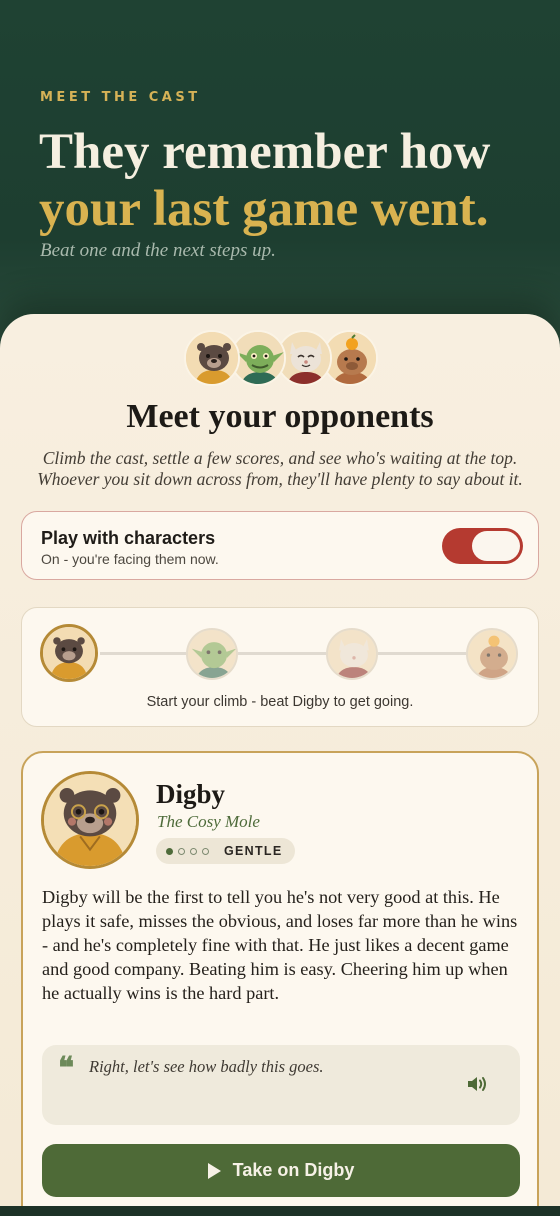  What do you see at coordinates (120, 97) in the screenshot?
I see `eyebrow: MEET THE CAST` at bounding box center [120, 97].